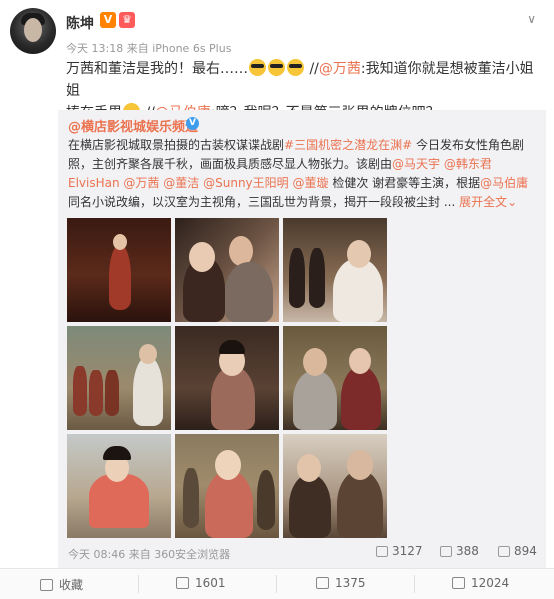  I want to click on repost-verified-icon: V, so click(192, 123).